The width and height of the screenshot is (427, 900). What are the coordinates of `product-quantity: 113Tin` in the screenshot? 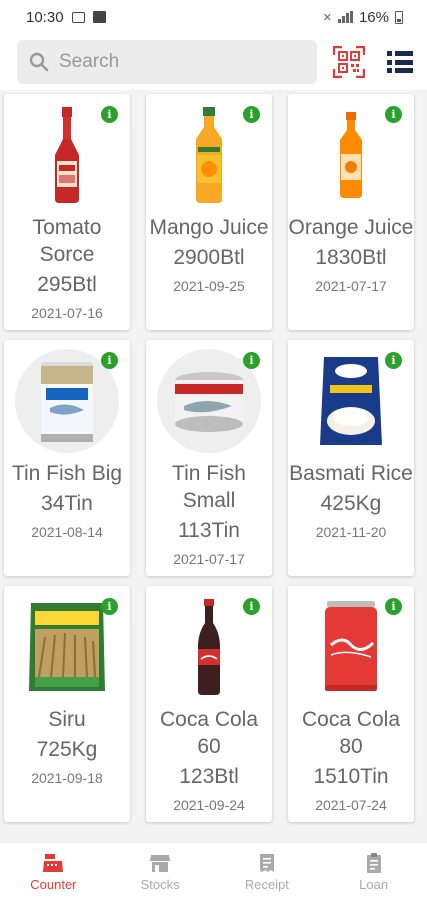 It's located at (209, 530).